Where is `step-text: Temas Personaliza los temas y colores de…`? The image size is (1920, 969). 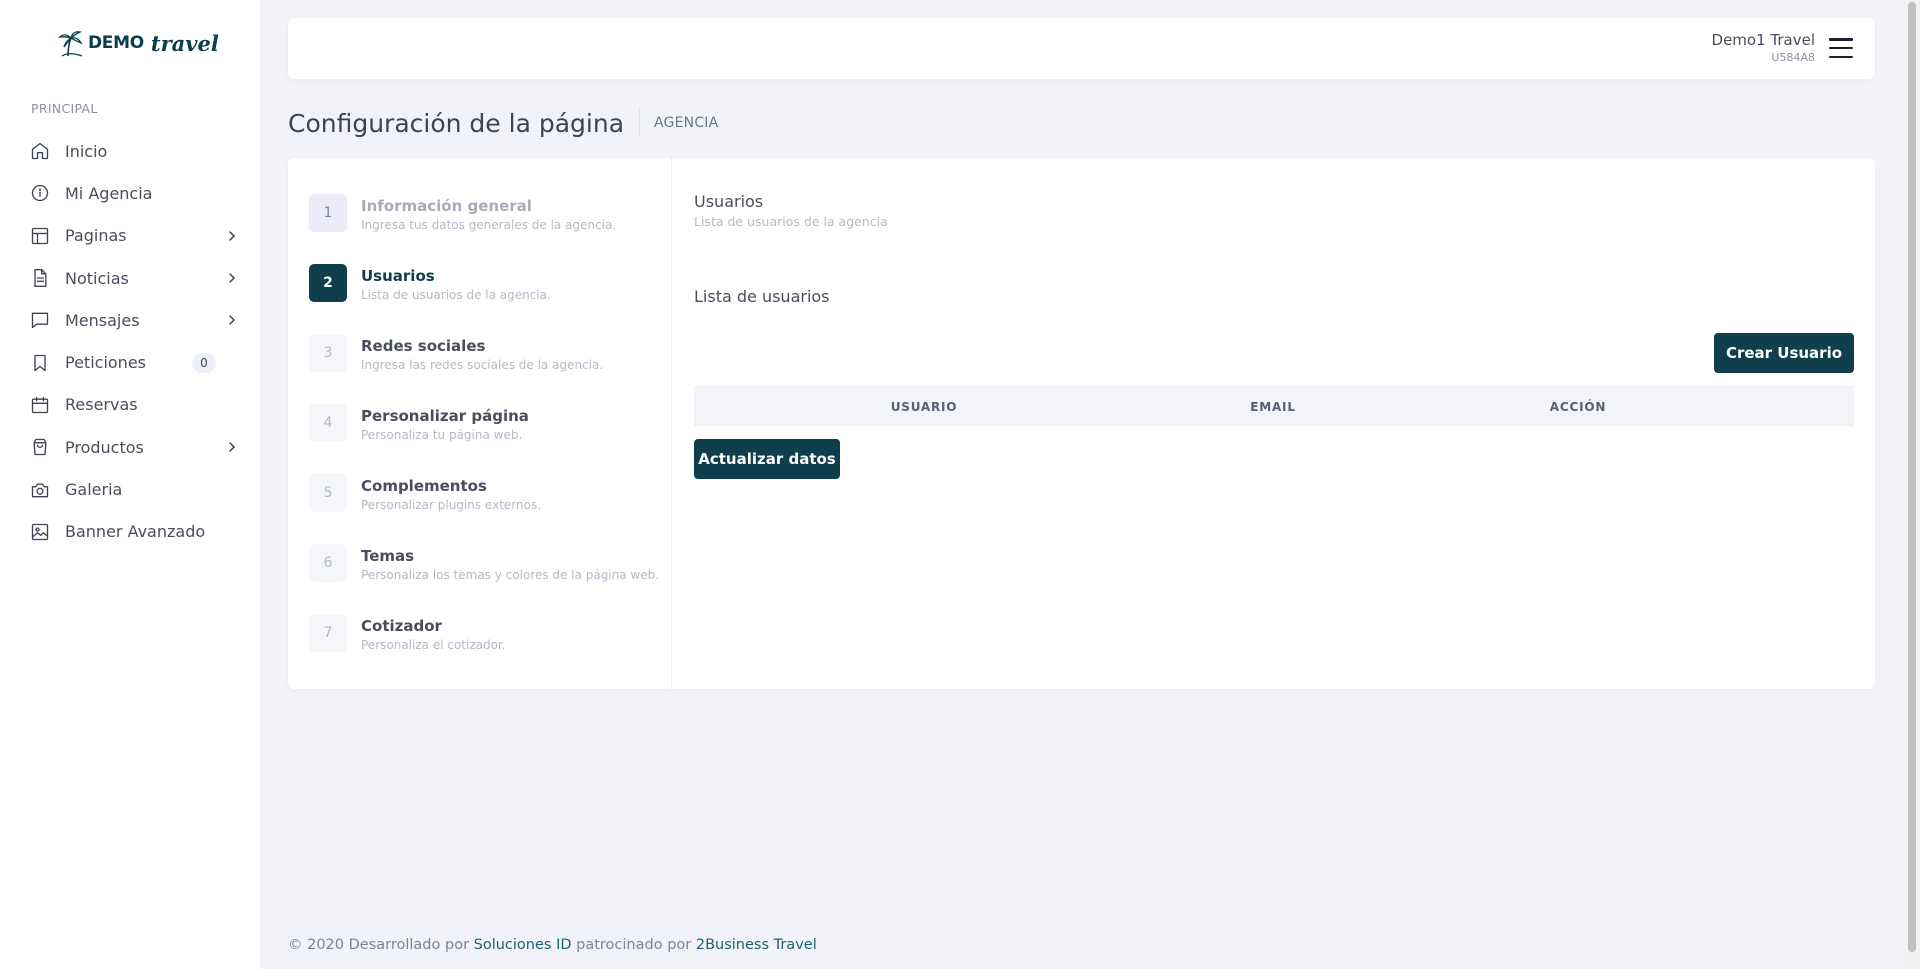 step-text: Temas Personaliza los temas y colores de… is located at coordinates (510, 564).